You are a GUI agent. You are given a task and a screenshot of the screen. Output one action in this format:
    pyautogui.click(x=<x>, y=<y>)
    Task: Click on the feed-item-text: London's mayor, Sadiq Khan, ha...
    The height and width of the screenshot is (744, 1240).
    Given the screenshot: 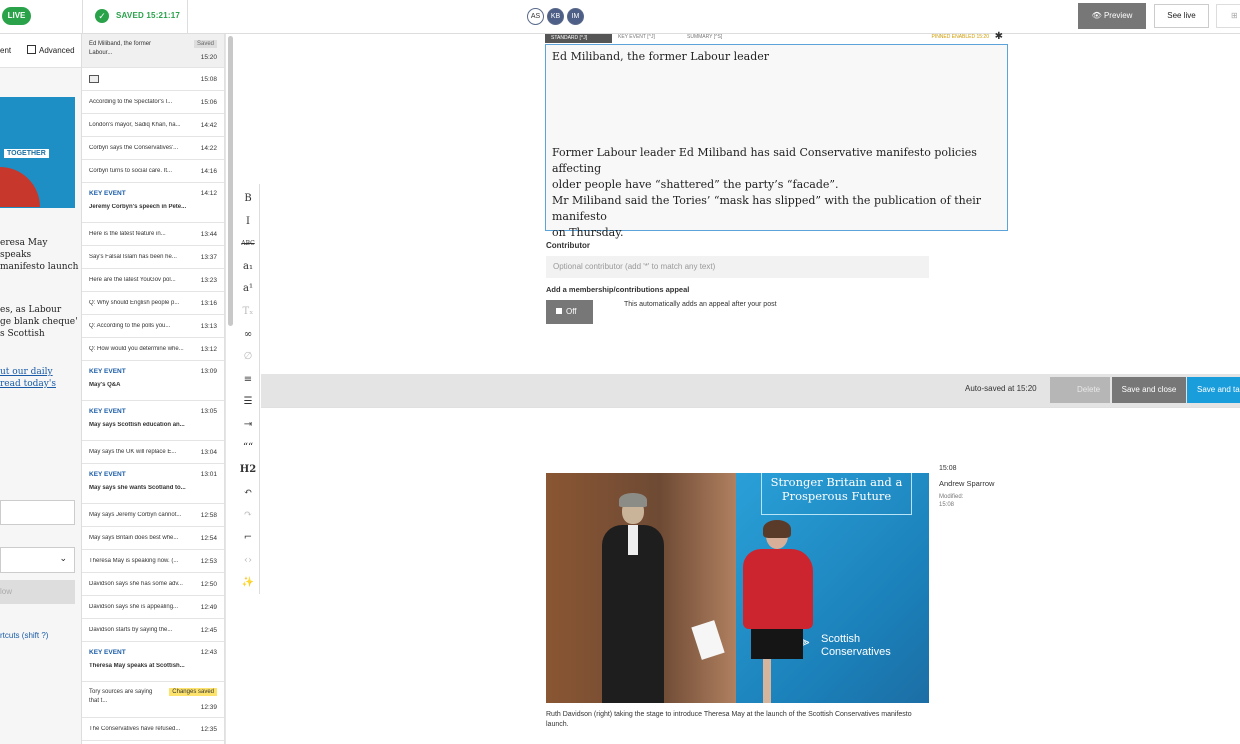 What is the action you would take?
    pyautogui.click(x=135, y=125)
    